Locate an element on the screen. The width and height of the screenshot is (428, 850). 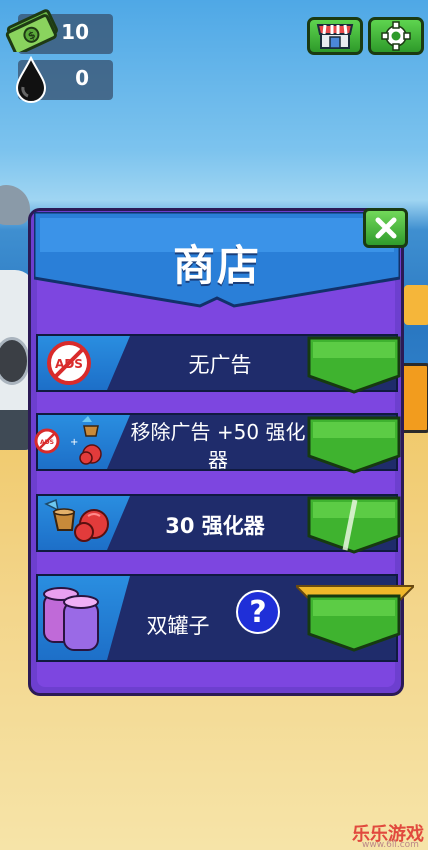
double-jars-icon is located at coordinates (71, 619).